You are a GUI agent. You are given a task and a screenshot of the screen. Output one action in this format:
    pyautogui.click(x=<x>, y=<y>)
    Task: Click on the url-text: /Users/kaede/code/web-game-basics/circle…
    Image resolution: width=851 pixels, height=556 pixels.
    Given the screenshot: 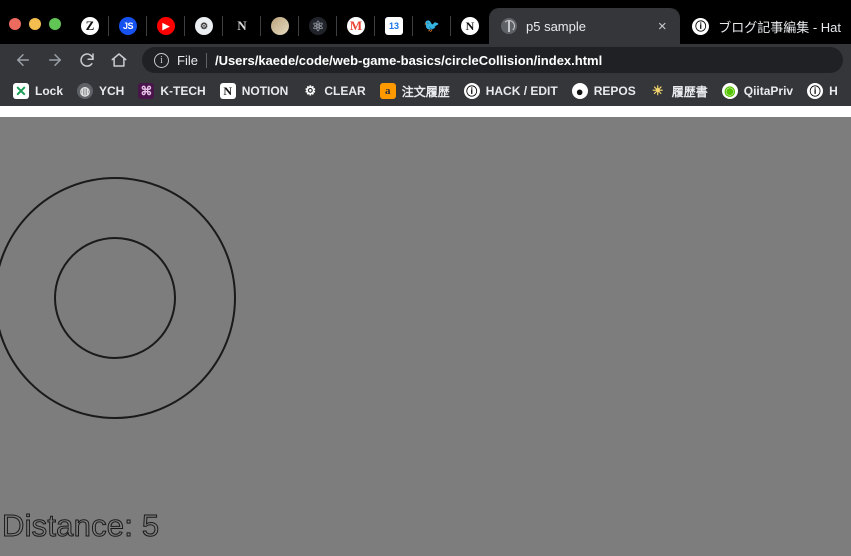 What is the action you would take?
    pyautogui.click(x=408, y=60)
    